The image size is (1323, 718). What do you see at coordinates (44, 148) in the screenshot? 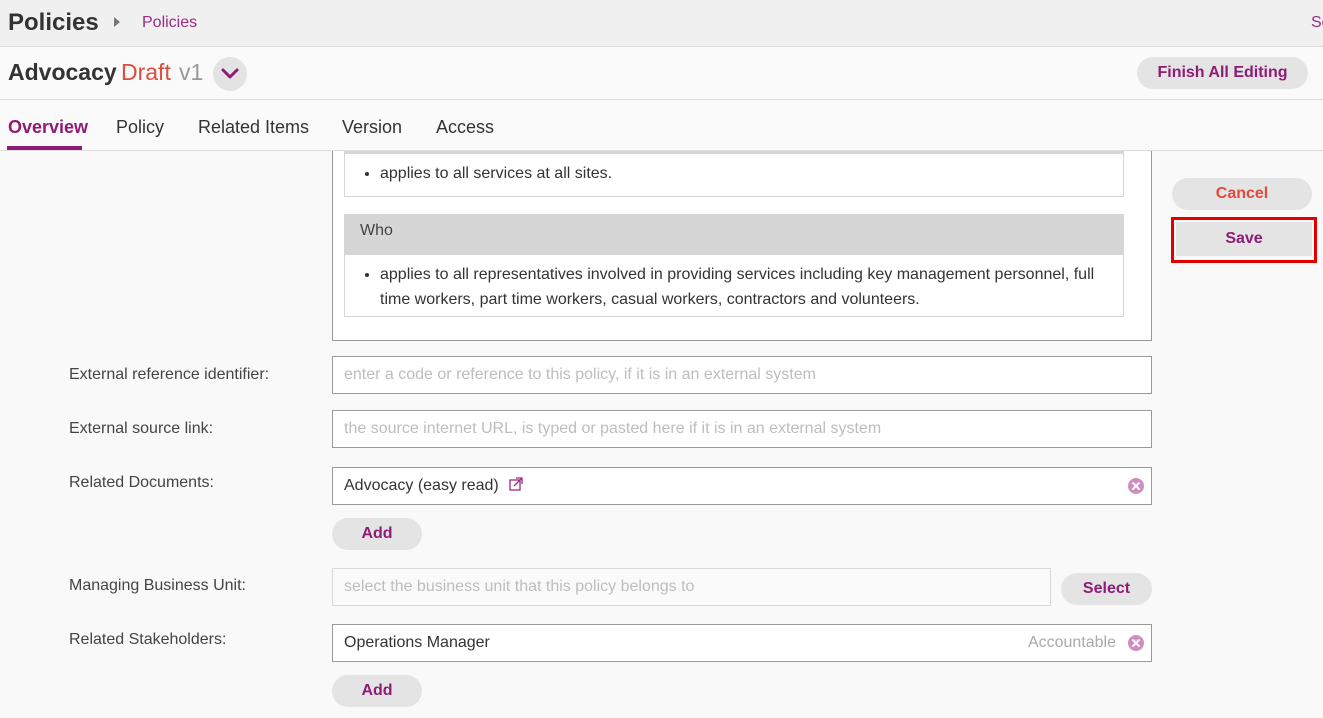
I see `active-tab-indicator` at bounding box center [44, 148].